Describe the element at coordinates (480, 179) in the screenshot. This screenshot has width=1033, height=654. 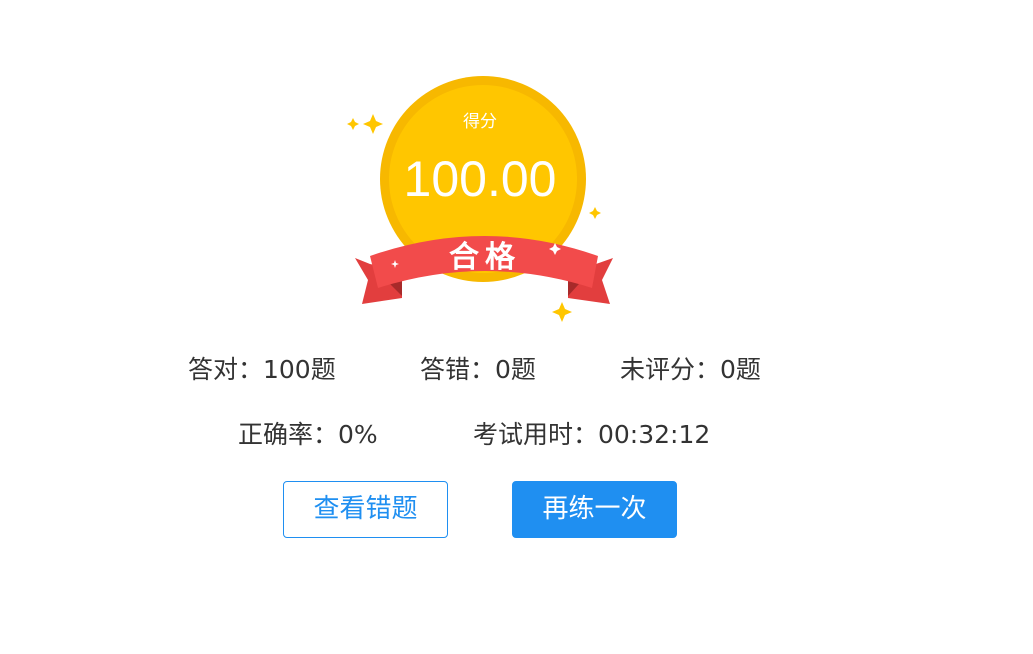
I see `score-value: 100.00` at that location.